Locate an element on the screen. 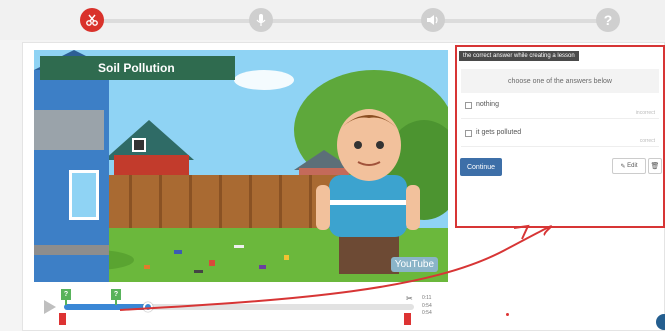 This screenshot has width=665, height=331. delete-button: 🗑 is located at coordinates (655, 166).